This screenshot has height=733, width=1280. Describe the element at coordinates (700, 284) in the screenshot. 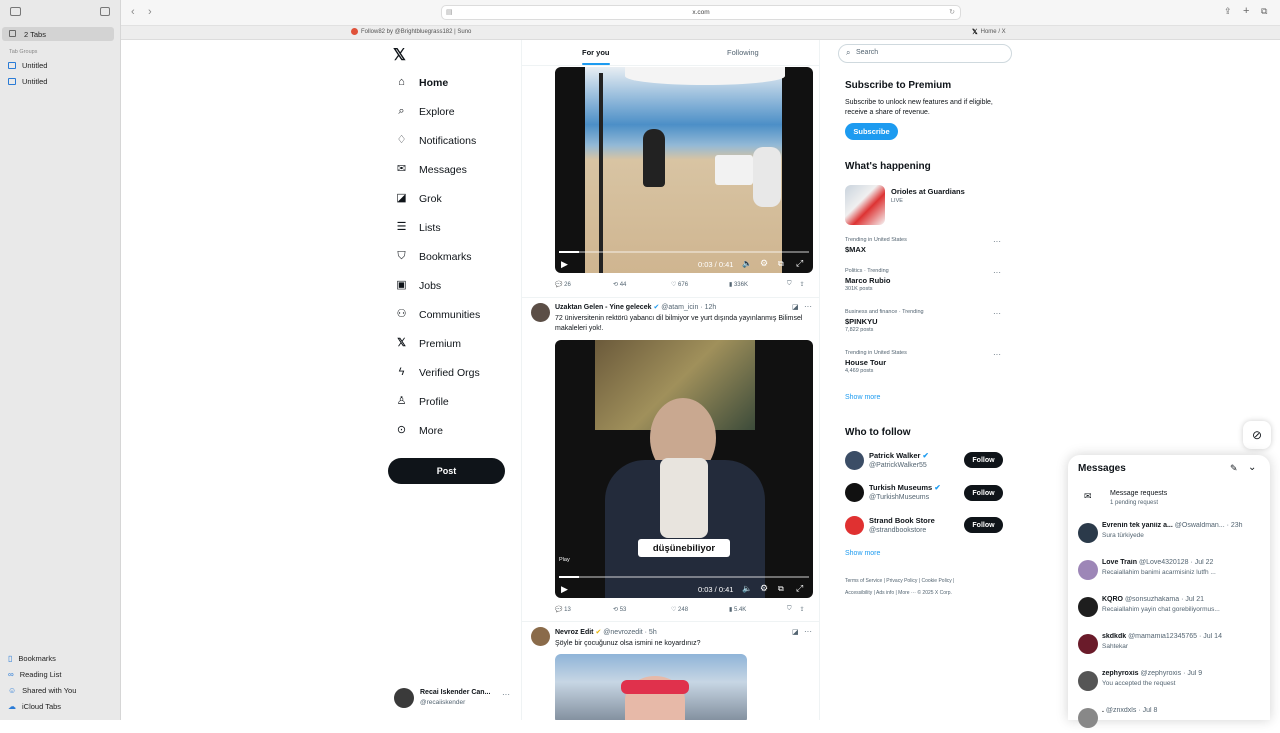

I see `like-button: ♡ 676` at that location.